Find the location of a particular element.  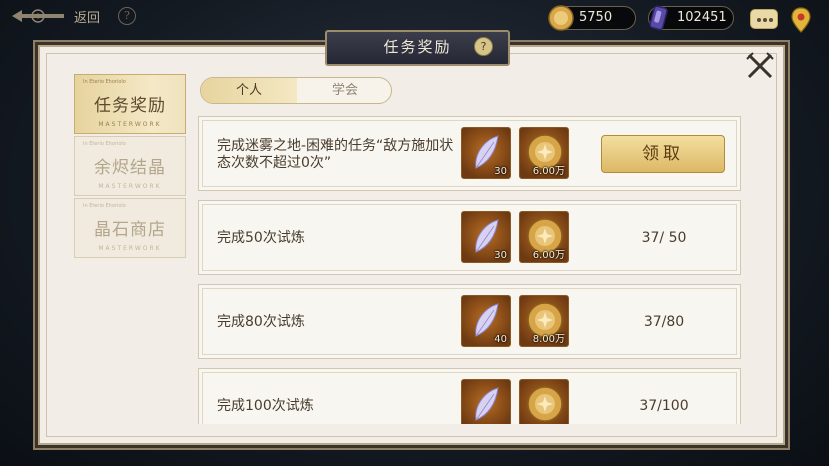

title-help-button: ? is located at coordinates (483, 46).